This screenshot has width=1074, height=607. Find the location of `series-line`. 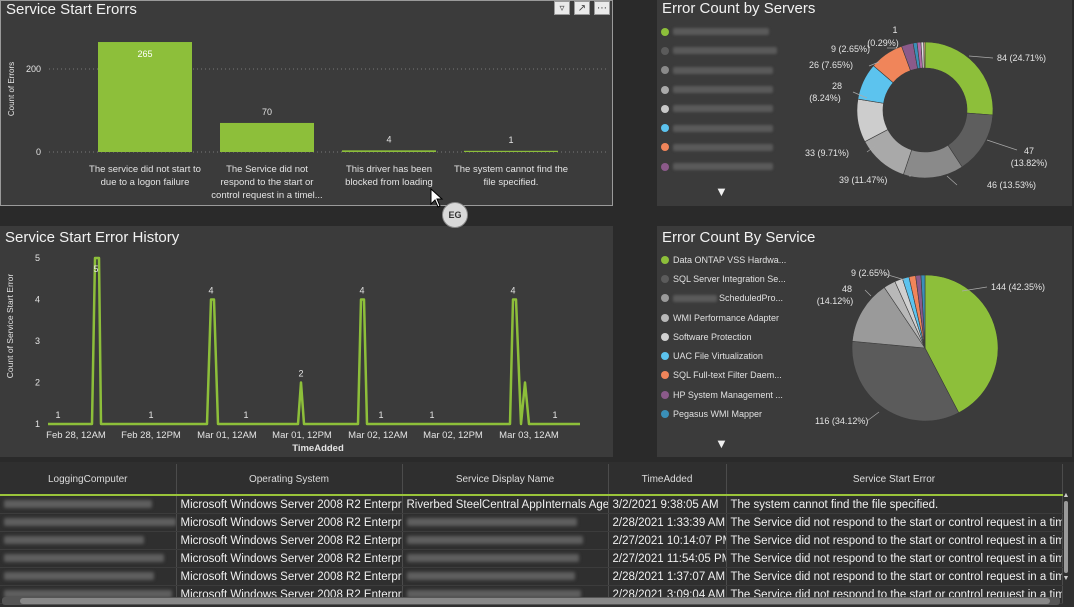

series-line is located at coordinates (314, 341).